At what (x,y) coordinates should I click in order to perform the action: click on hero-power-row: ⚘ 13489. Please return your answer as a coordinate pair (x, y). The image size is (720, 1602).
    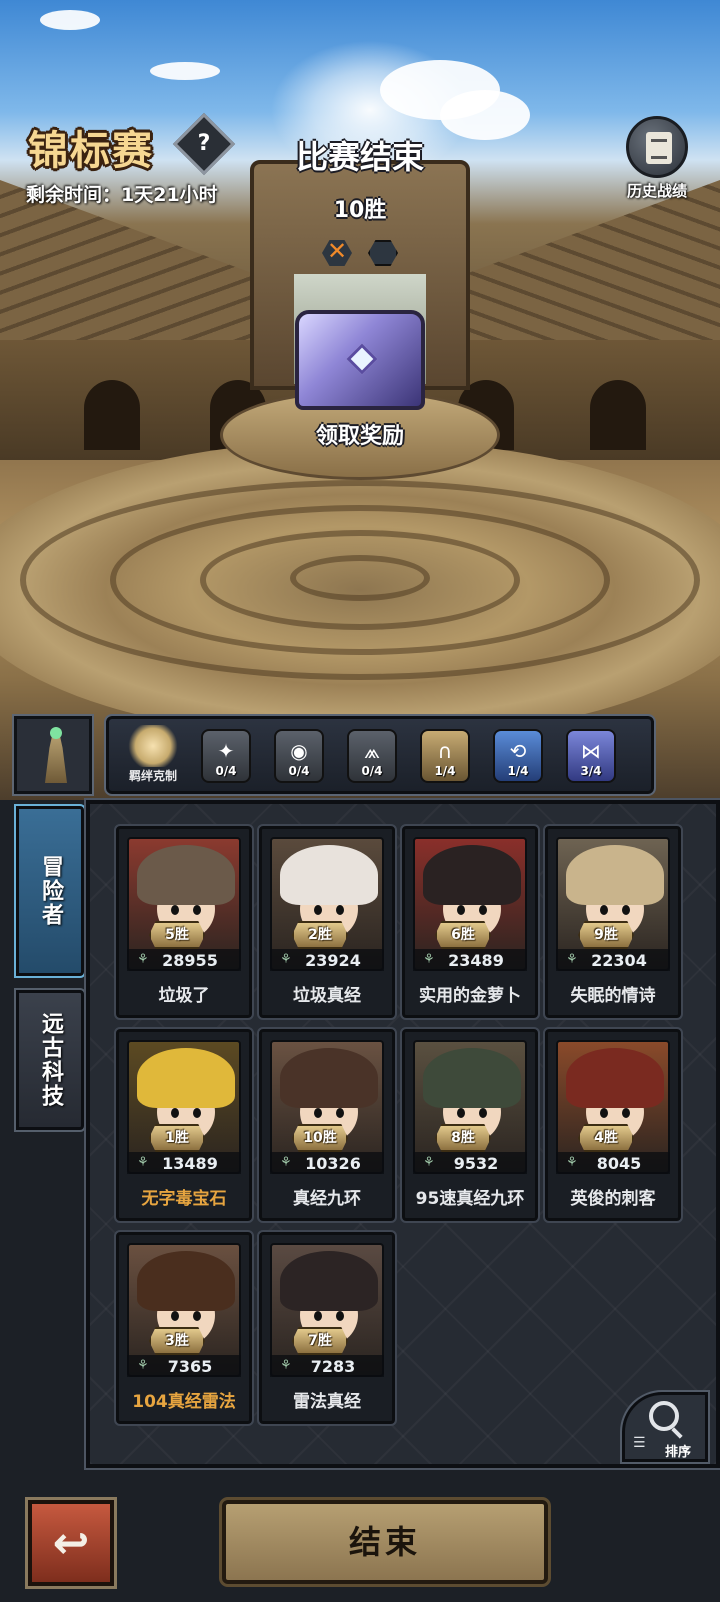
    Looking at the image, I should click on (184, 1163).